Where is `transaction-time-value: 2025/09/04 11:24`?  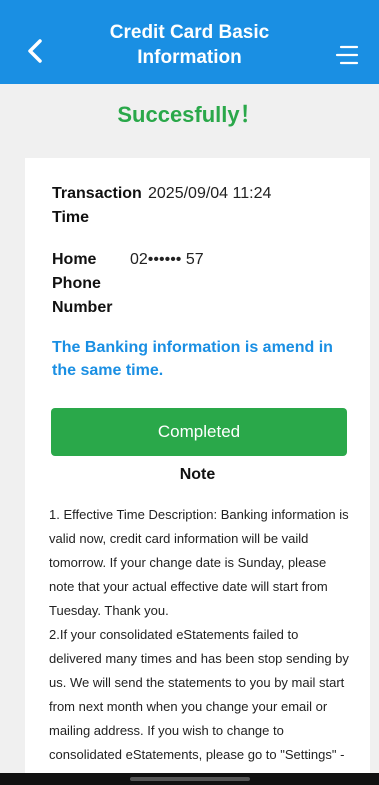 transaction-time-value: 2025/09/04 11:24 is located at coordinates (210, 193).